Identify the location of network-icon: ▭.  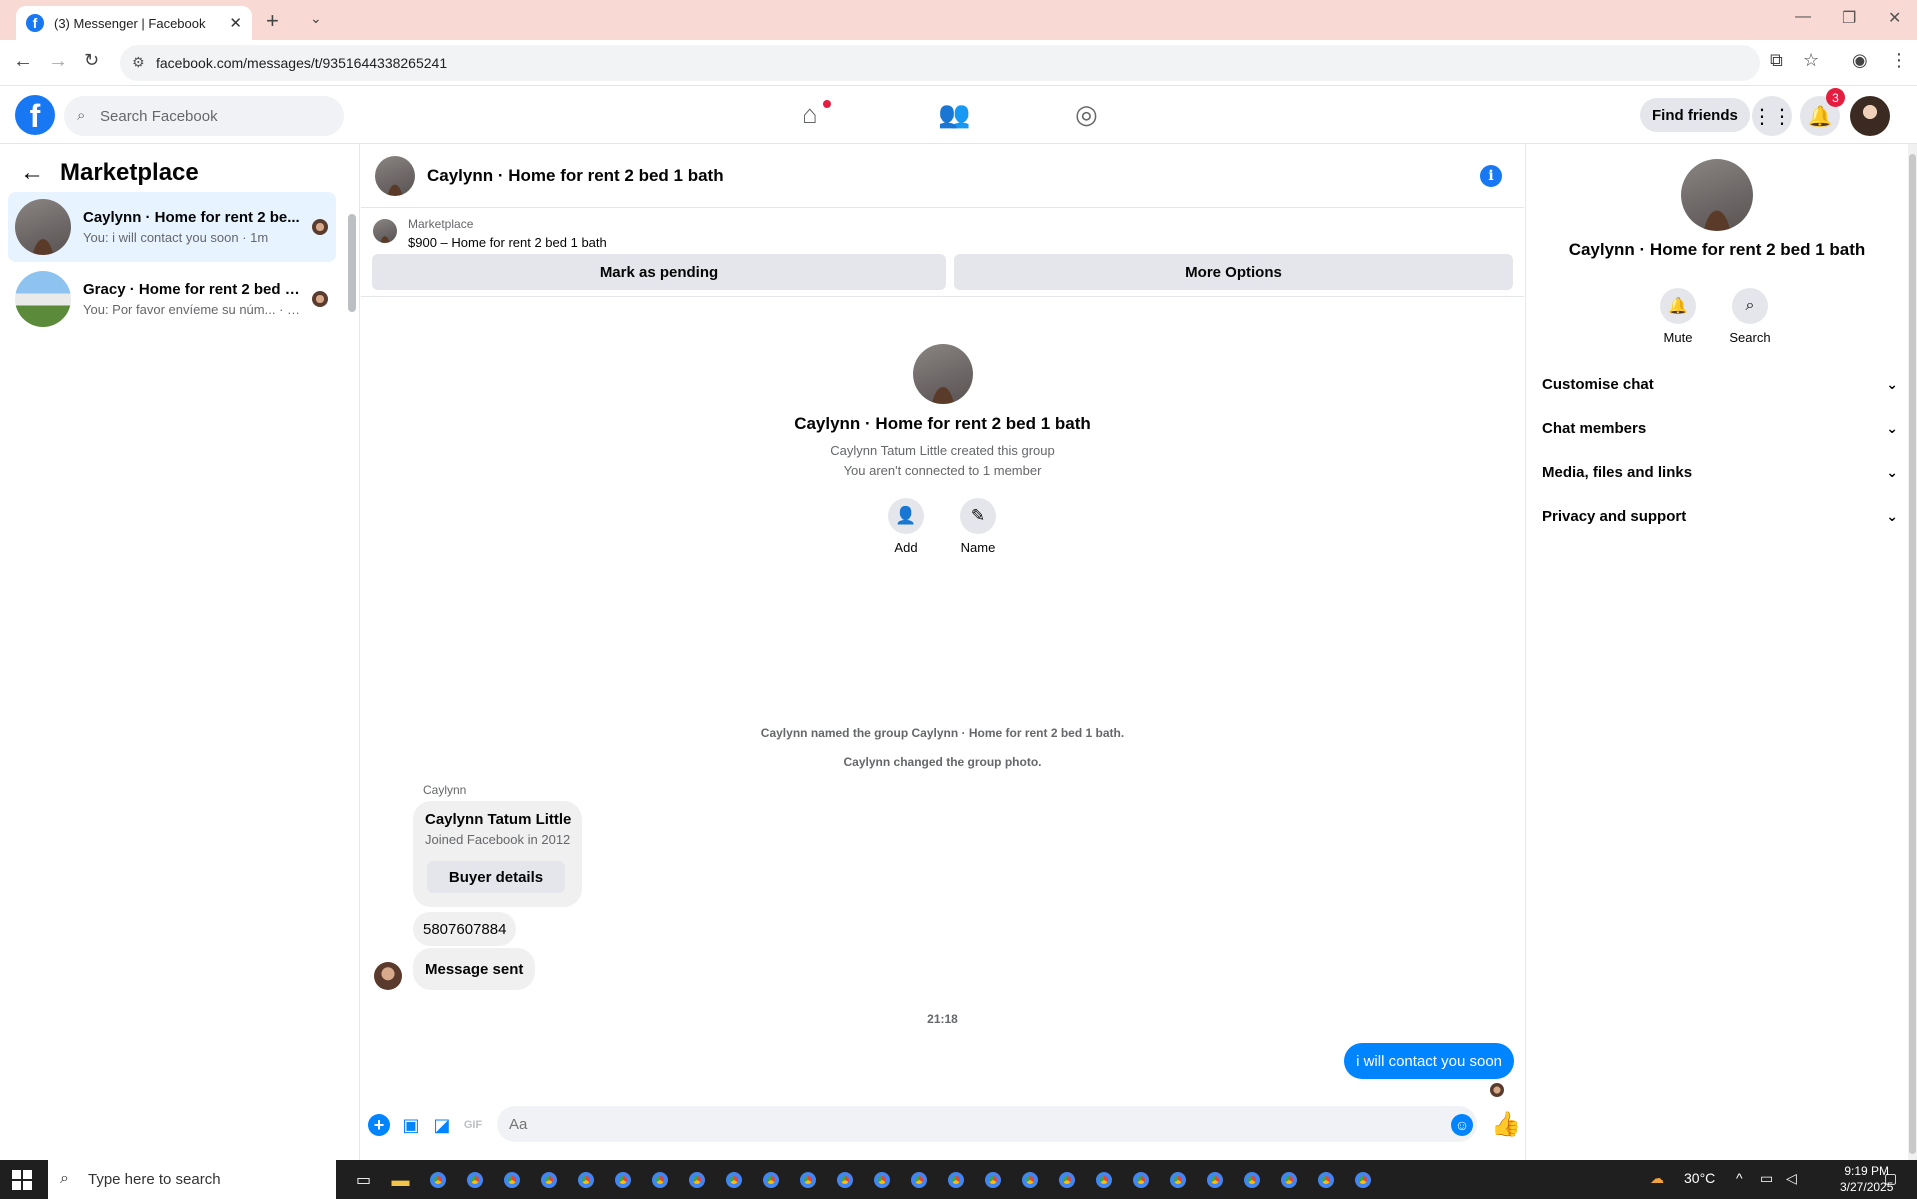
(1766, 1178).